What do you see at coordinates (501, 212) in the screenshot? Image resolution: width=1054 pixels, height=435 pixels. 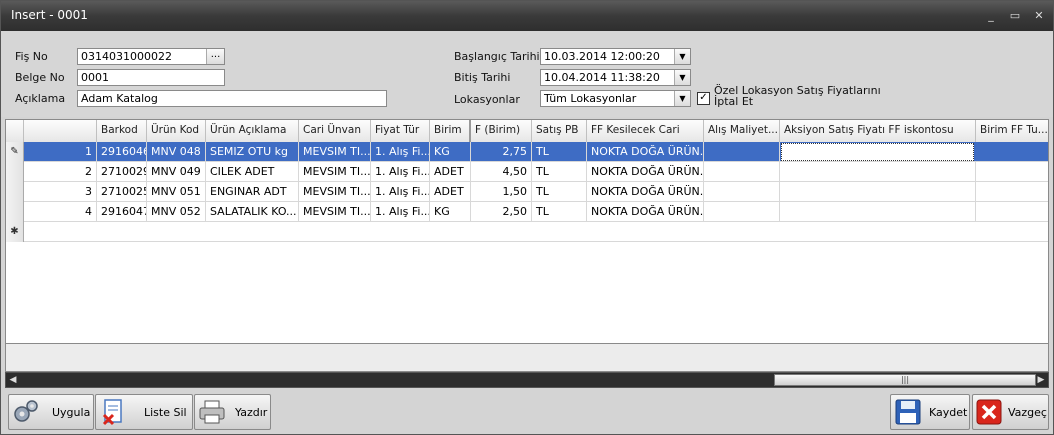 I see `f-birim-cell: 2,50` at bounding box center [501, 212].